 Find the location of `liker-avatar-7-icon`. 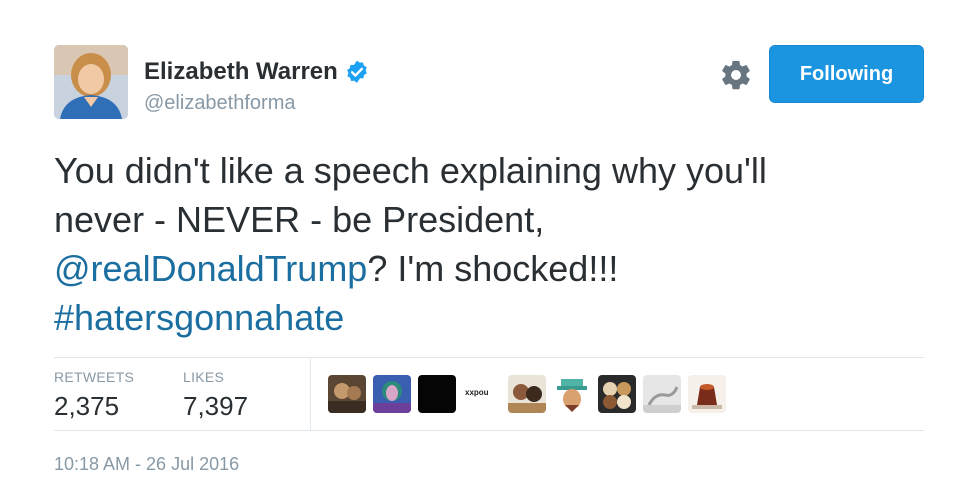

liker-avatar-7-icon is located at coordinates (617, 394).